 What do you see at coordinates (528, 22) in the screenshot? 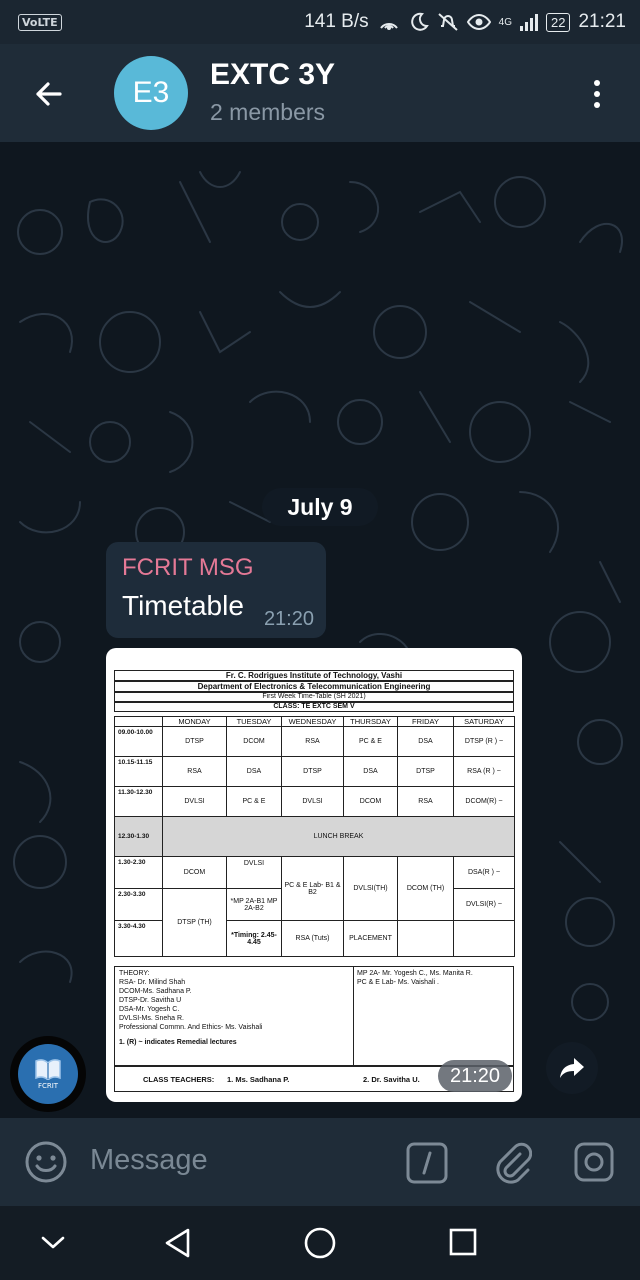
I see `signal-icon` at bounding box center [528, 22].